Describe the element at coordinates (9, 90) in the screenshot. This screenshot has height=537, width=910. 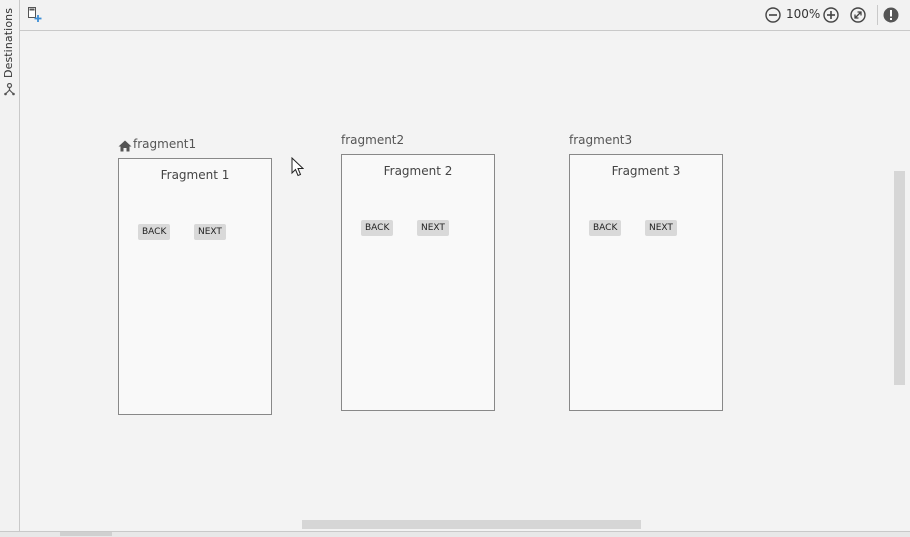
I see `destinations-icon` at that location.